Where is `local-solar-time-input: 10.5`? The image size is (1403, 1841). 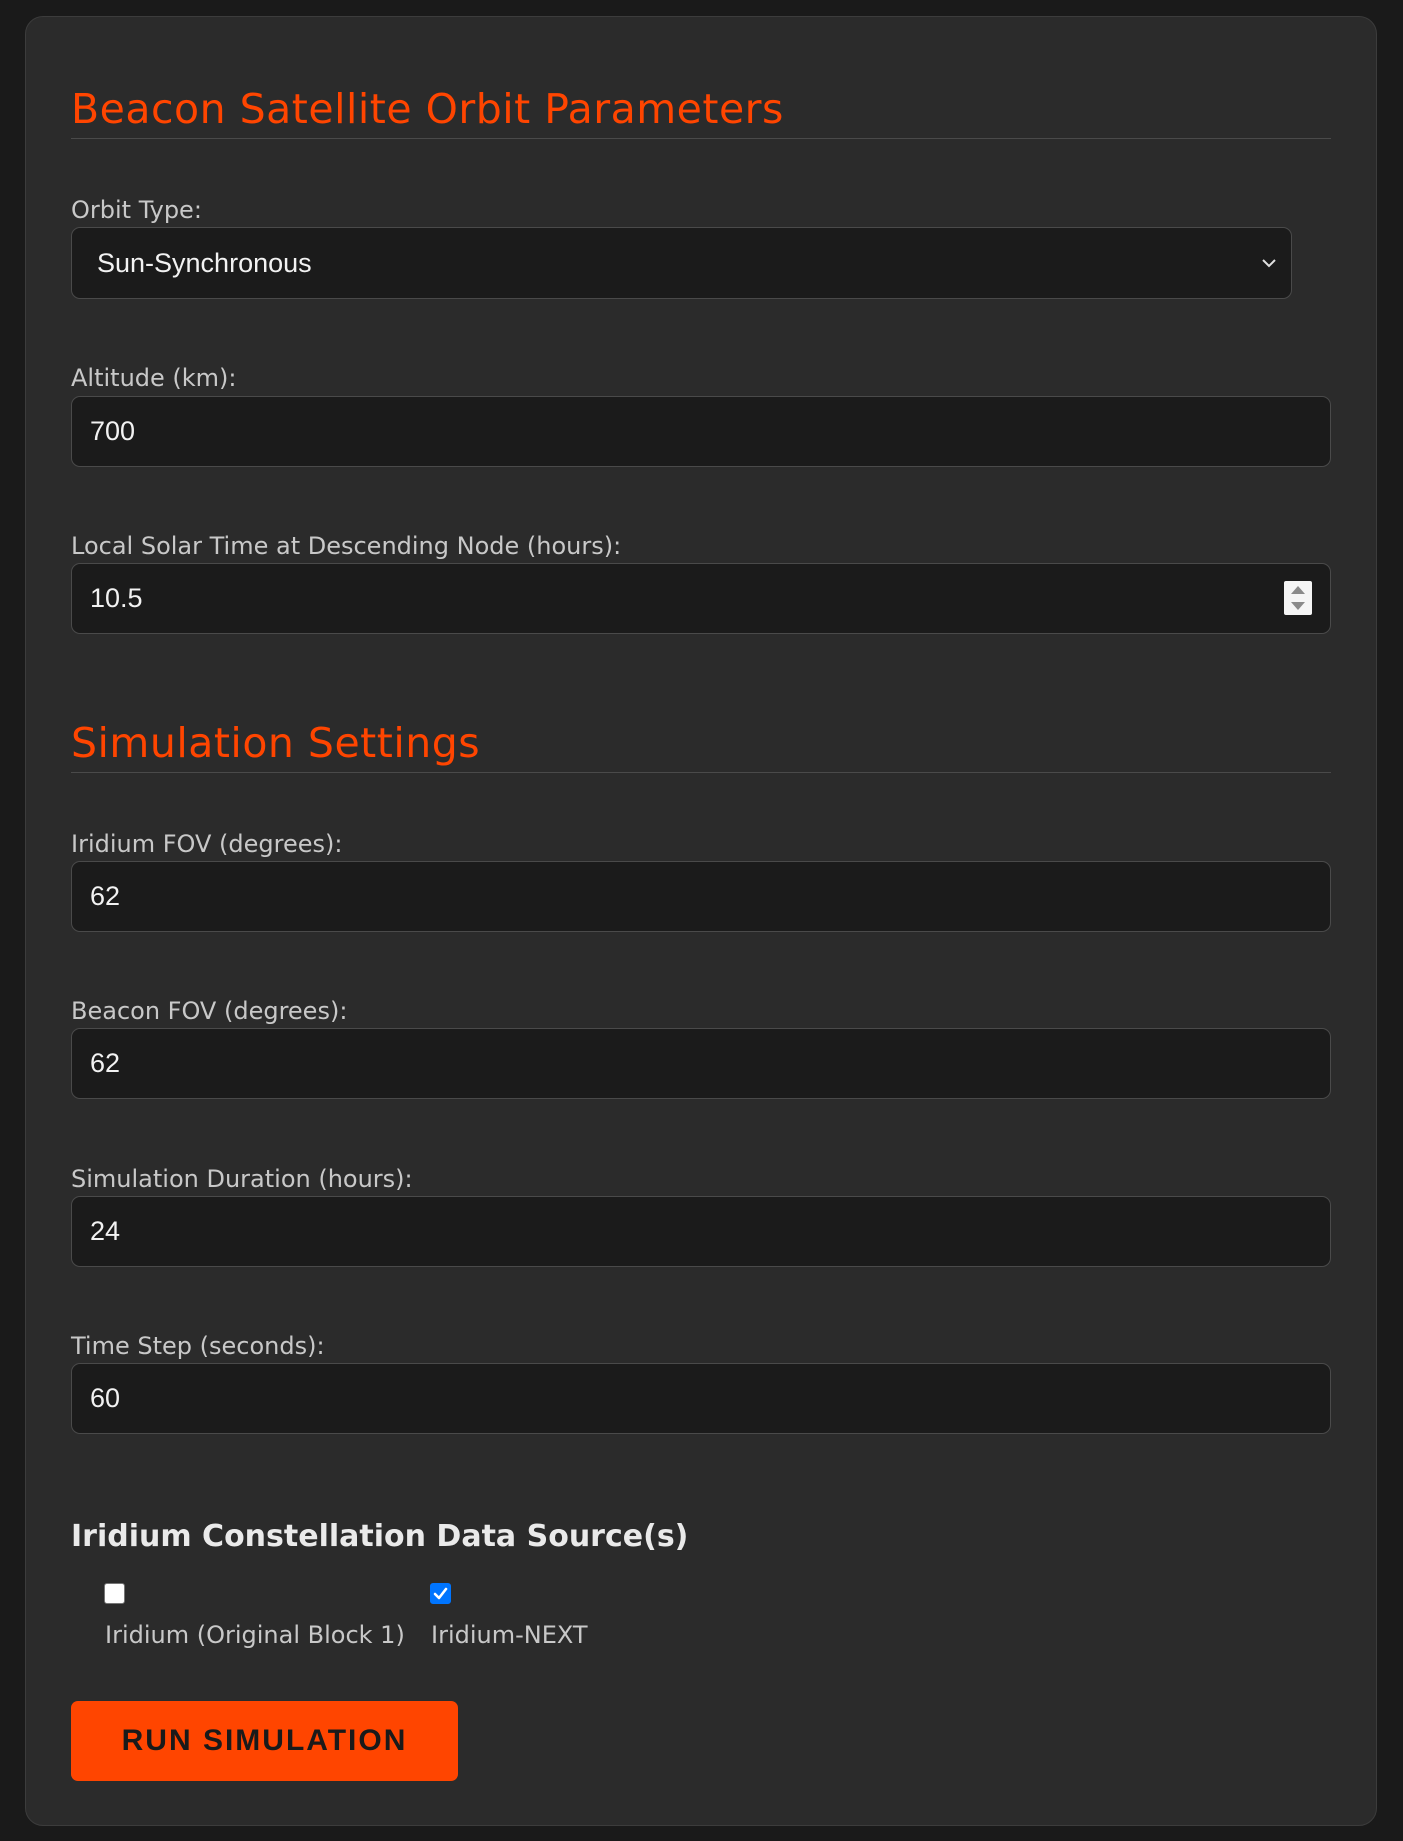 local-solar-time-input: 10.5 is located at coordinates (701, 598).